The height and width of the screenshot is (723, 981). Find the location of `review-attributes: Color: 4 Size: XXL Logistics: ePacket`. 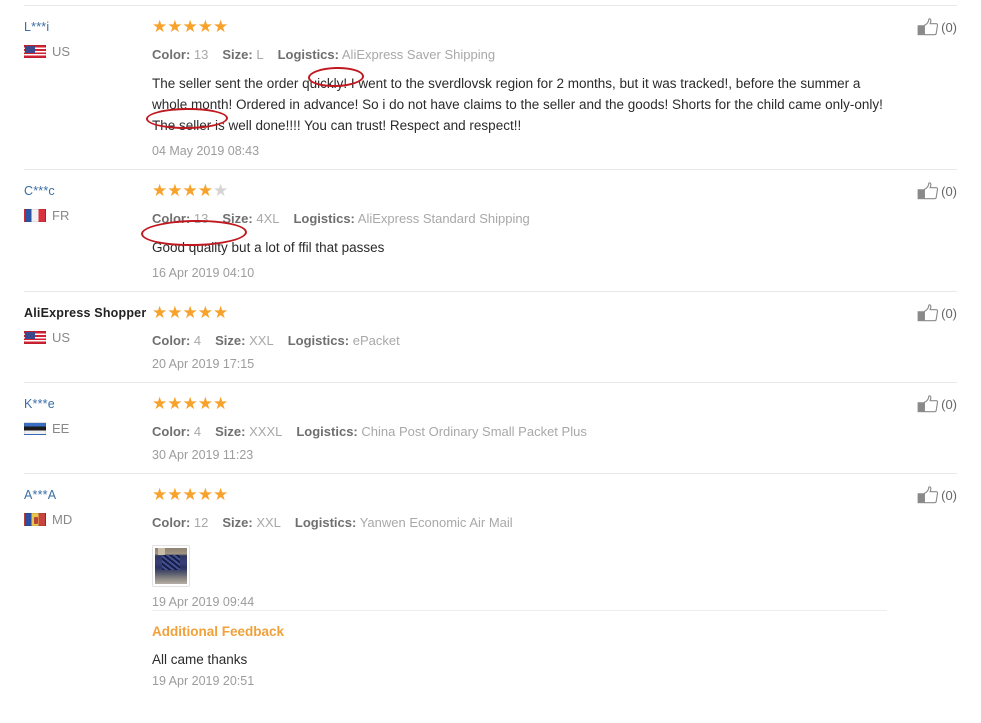

review-attributes: Color: 4 Size: XXL Logistics: ePacket is located at coordinates (519, 340).